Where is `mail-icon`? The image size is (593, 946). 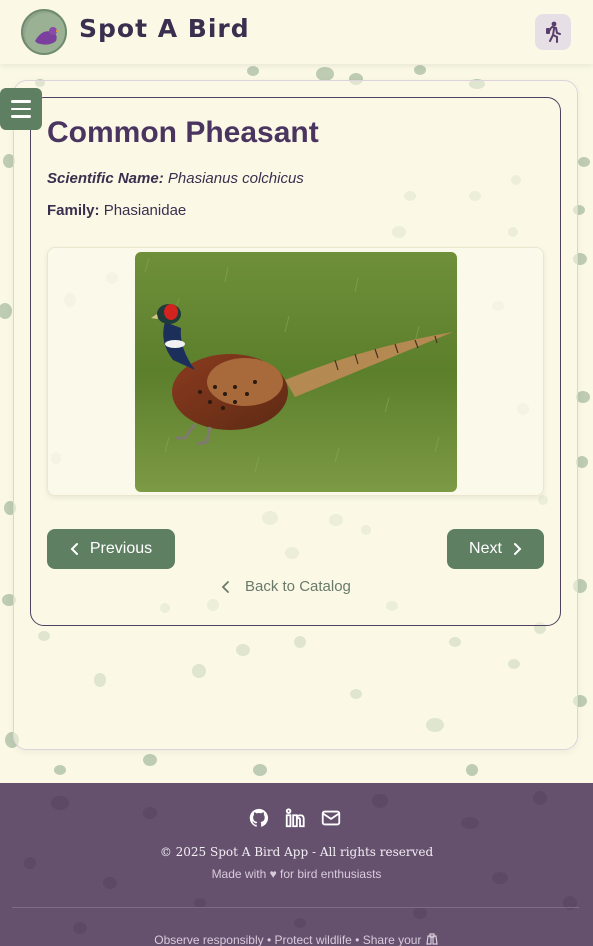 mail-icon is located at coordinates (331, 818).